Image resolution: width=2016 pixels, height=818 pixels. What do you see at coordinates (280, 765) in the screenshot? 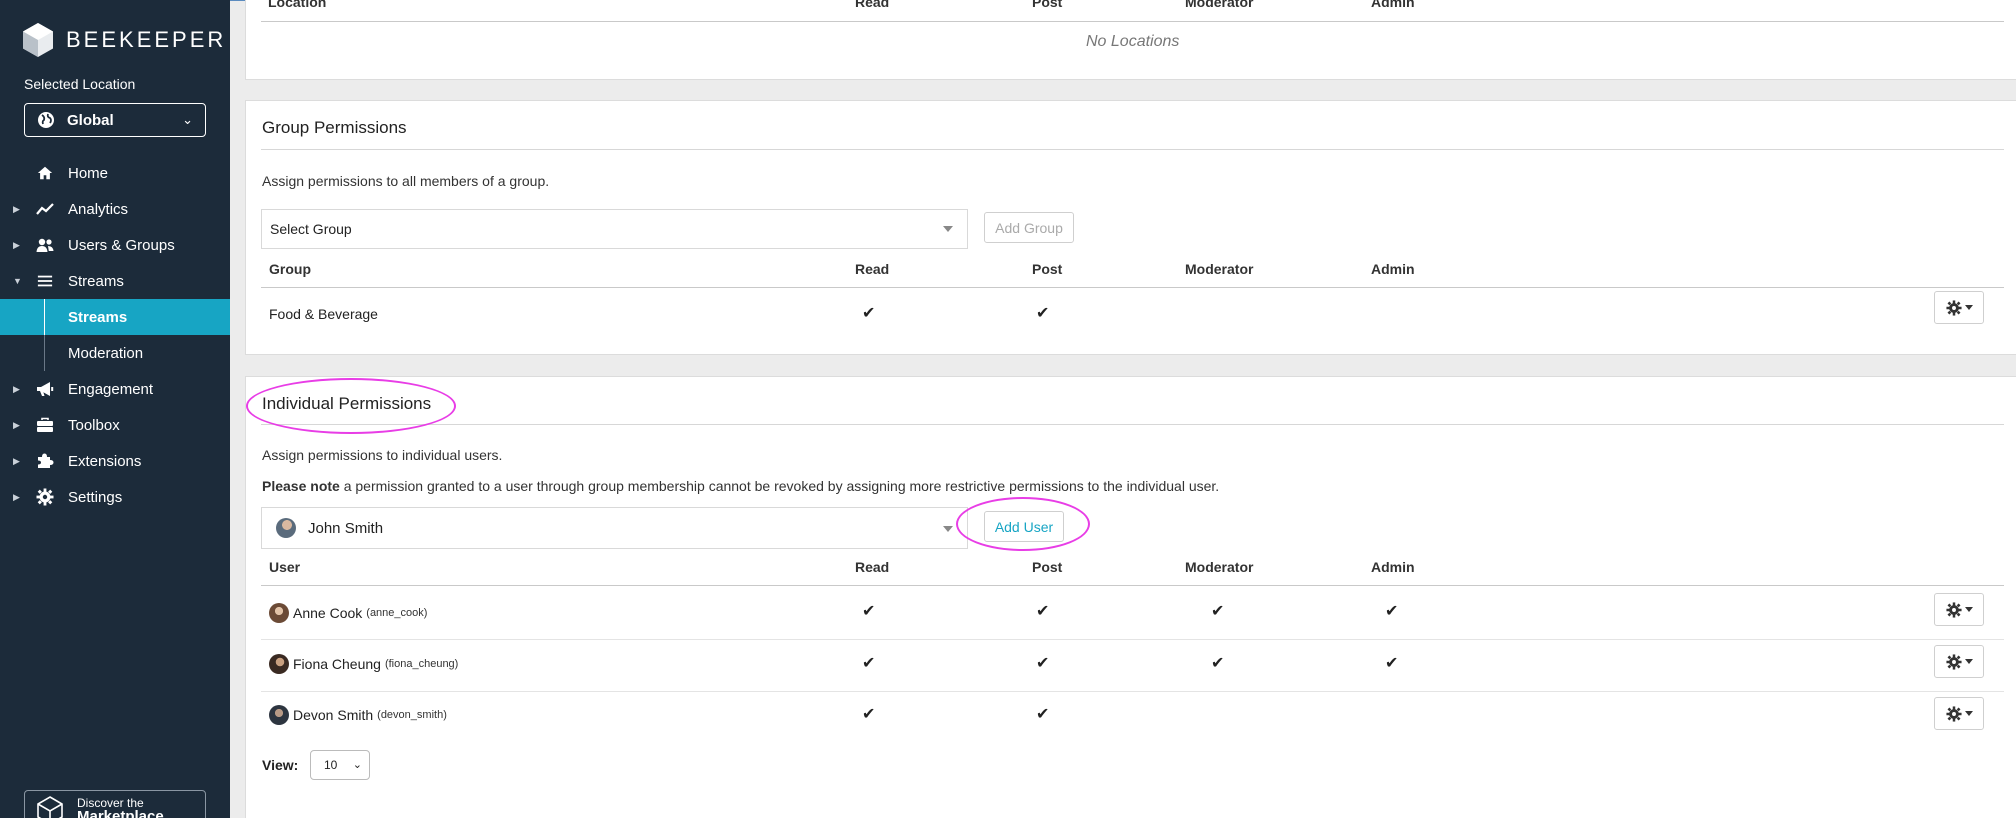
I see `view-label: View:` at bounding box center [280, 765].